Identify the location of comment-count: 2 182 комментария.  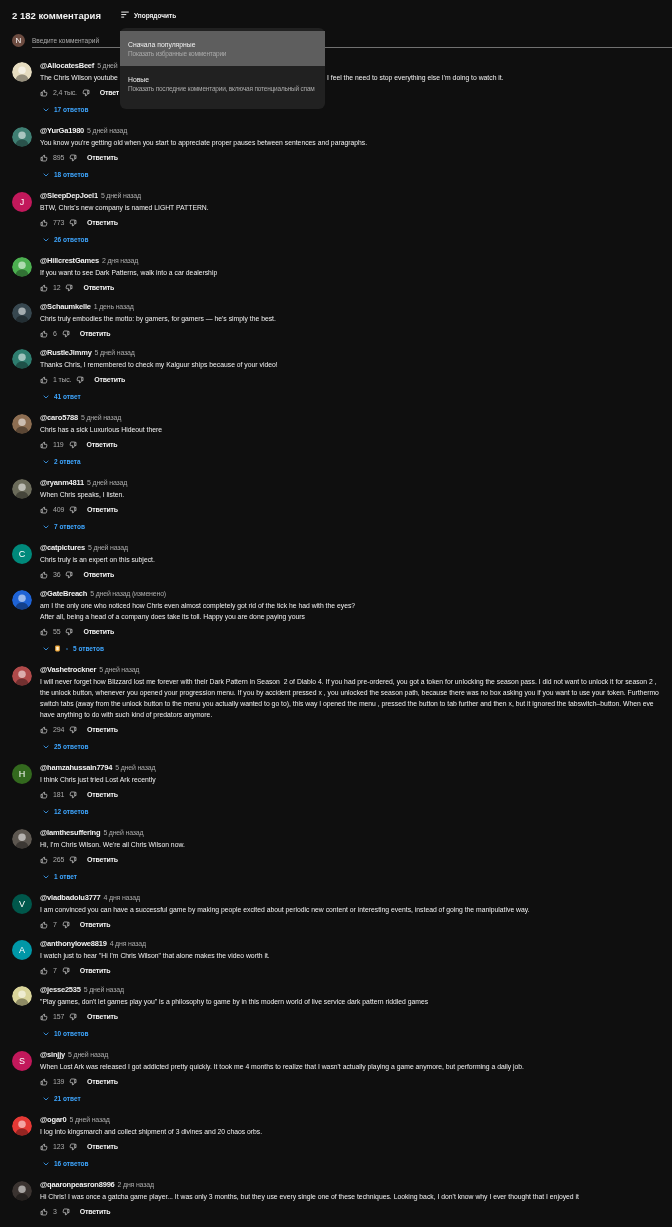
(57, 15).